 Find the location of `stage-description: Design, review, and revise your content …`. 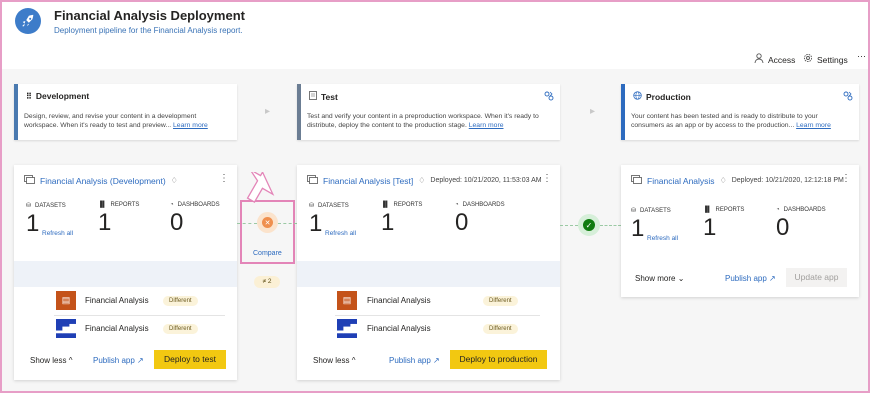

stage-description: Design, review, and revise your content … is located at coordinates (116, 121).